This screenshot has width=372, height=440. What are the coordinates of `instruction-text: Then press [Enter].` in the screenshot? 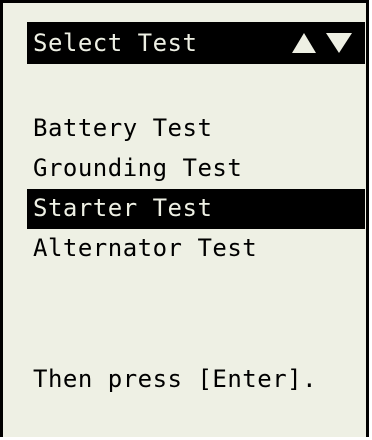 It's located at (175, 379).